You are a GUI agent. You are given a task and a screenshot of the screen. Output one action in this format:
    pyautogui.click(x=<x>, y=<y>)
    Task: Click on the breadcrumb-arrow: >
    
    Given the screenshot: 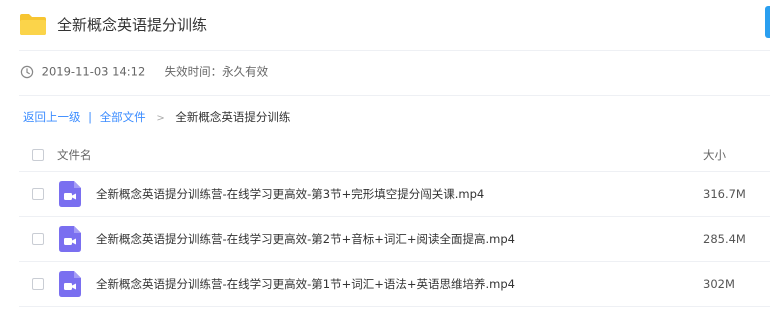 What is the action you would take?
    pyautogui.click(x=160, y=118)
    